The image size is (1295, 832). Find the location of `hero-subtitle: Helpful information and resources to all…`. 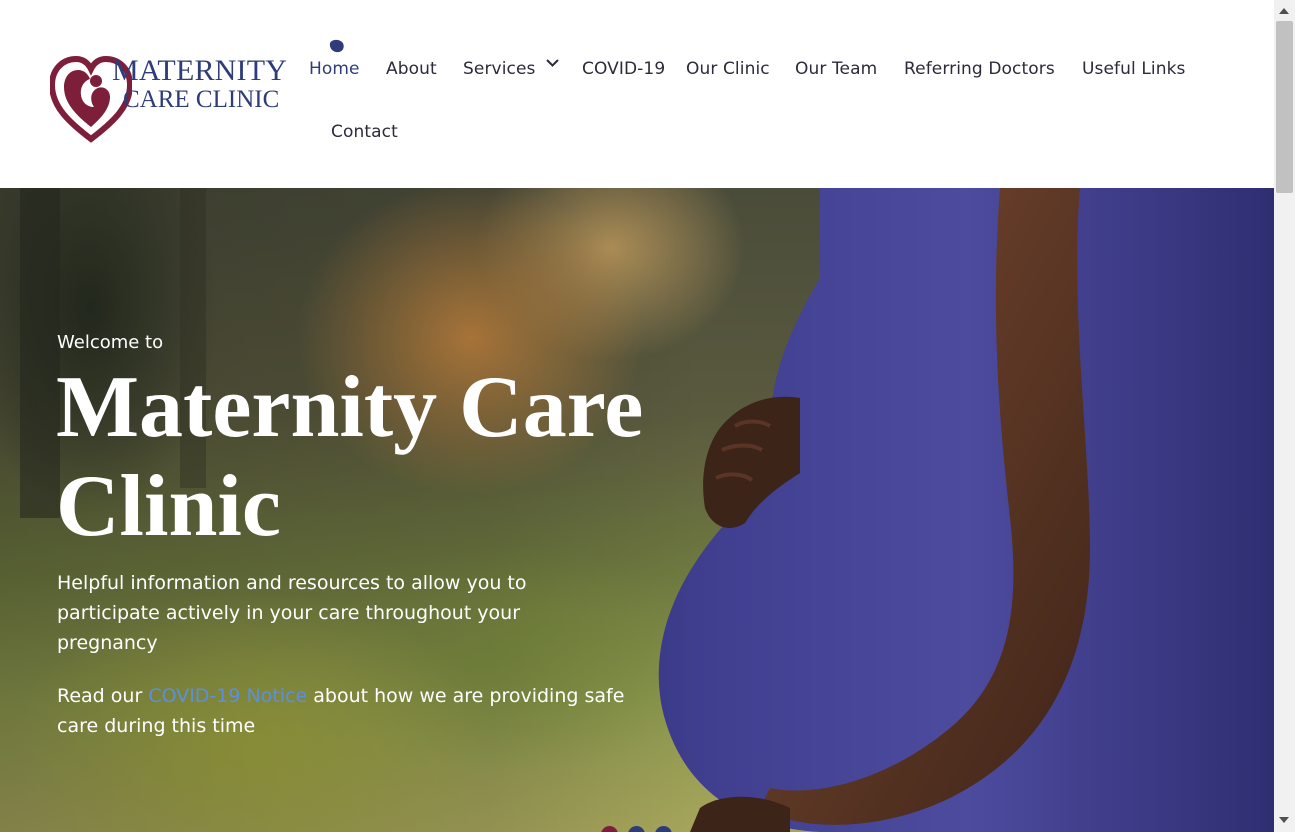

hero-subtitle: Helpful information and resources to all… is located at coordinates (292, 613).